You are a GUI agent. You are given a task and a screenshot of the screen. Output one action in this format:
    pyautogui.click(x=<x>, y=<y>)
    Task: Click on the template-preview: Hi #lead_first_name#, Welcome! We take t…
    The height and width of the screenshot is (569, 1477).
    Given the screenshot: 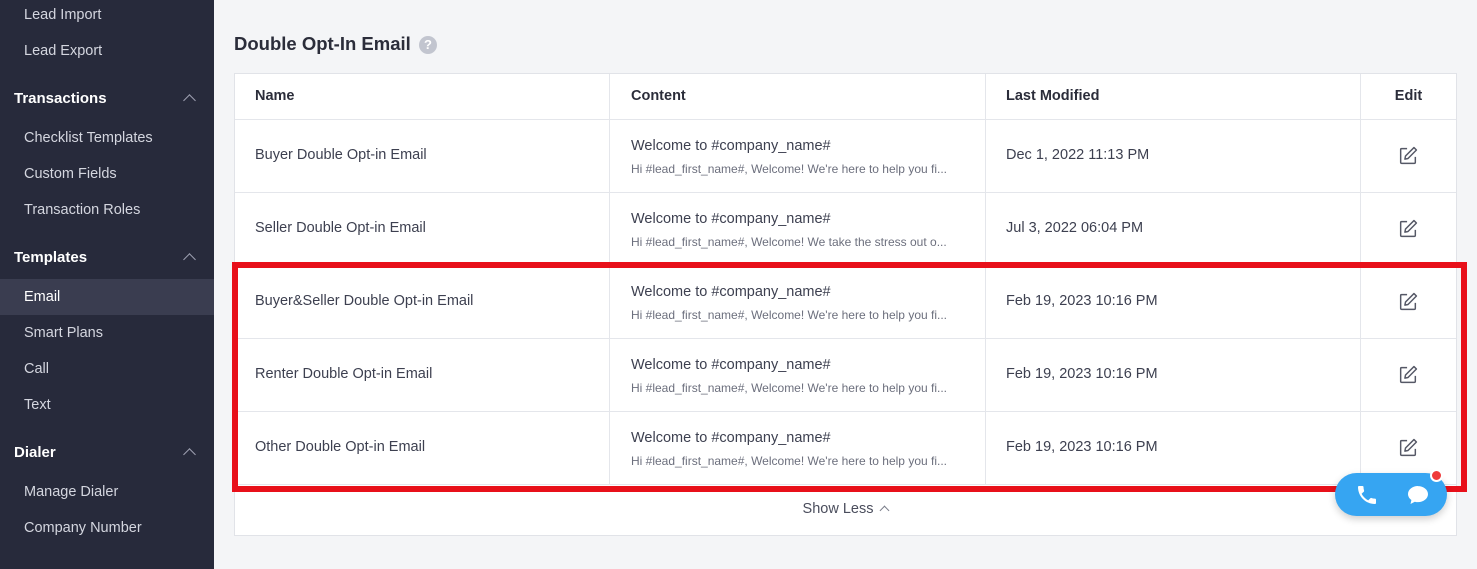 What is the action you would take?
    pyautogui.click(x=789, y=242)
    